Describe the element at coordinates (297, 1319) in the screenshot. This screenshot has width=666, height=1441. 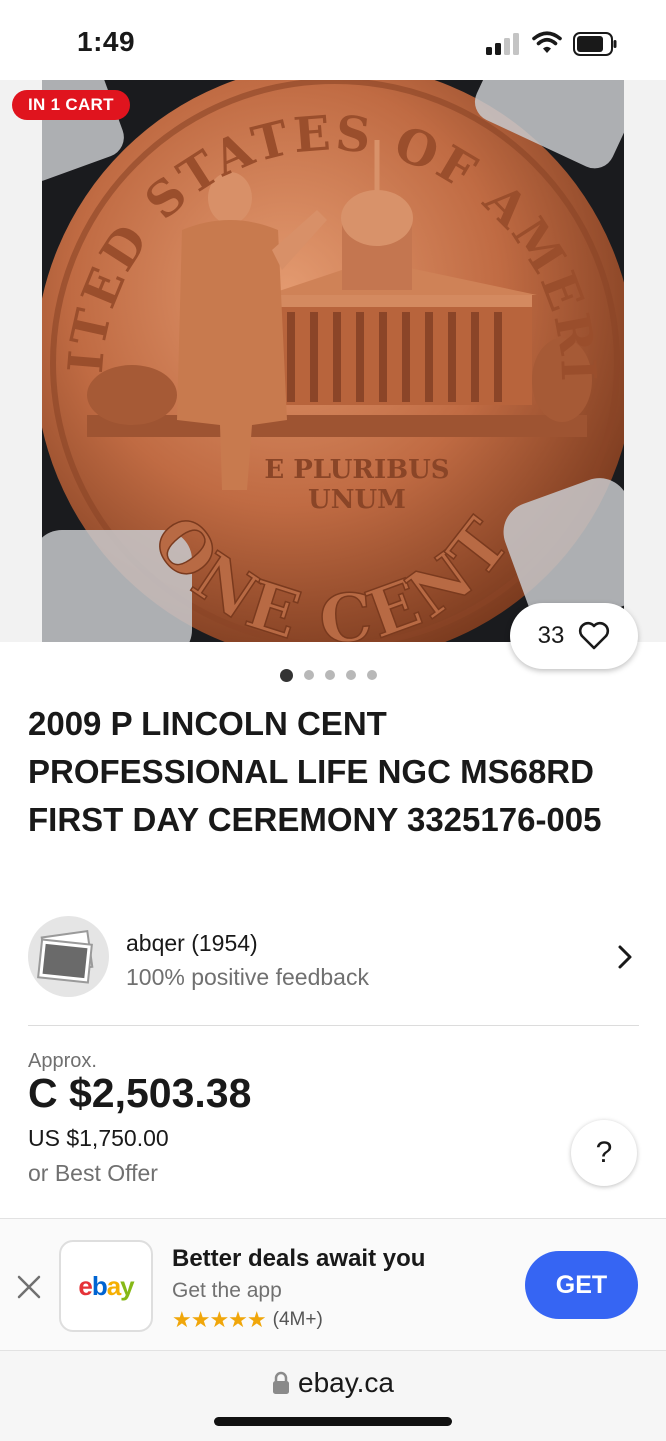
I see `rating-count: (4M+)` at that location.